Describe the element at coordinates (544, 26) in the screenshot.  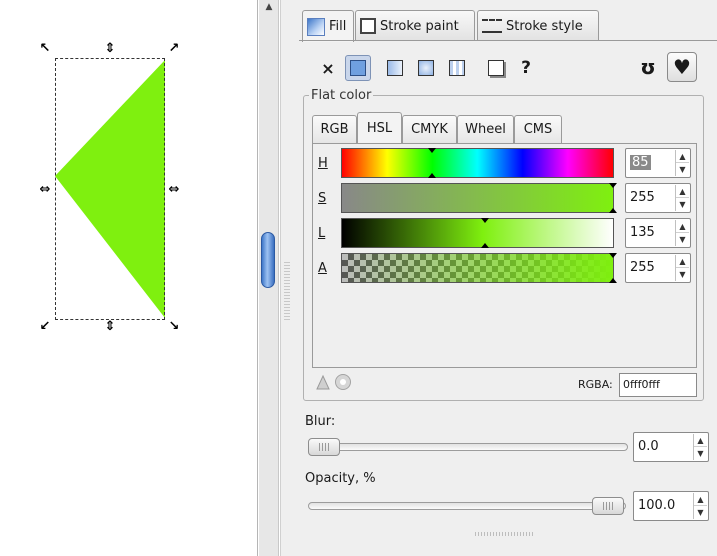
I see `tab-stroke-style-label: Stroke style` at that location.